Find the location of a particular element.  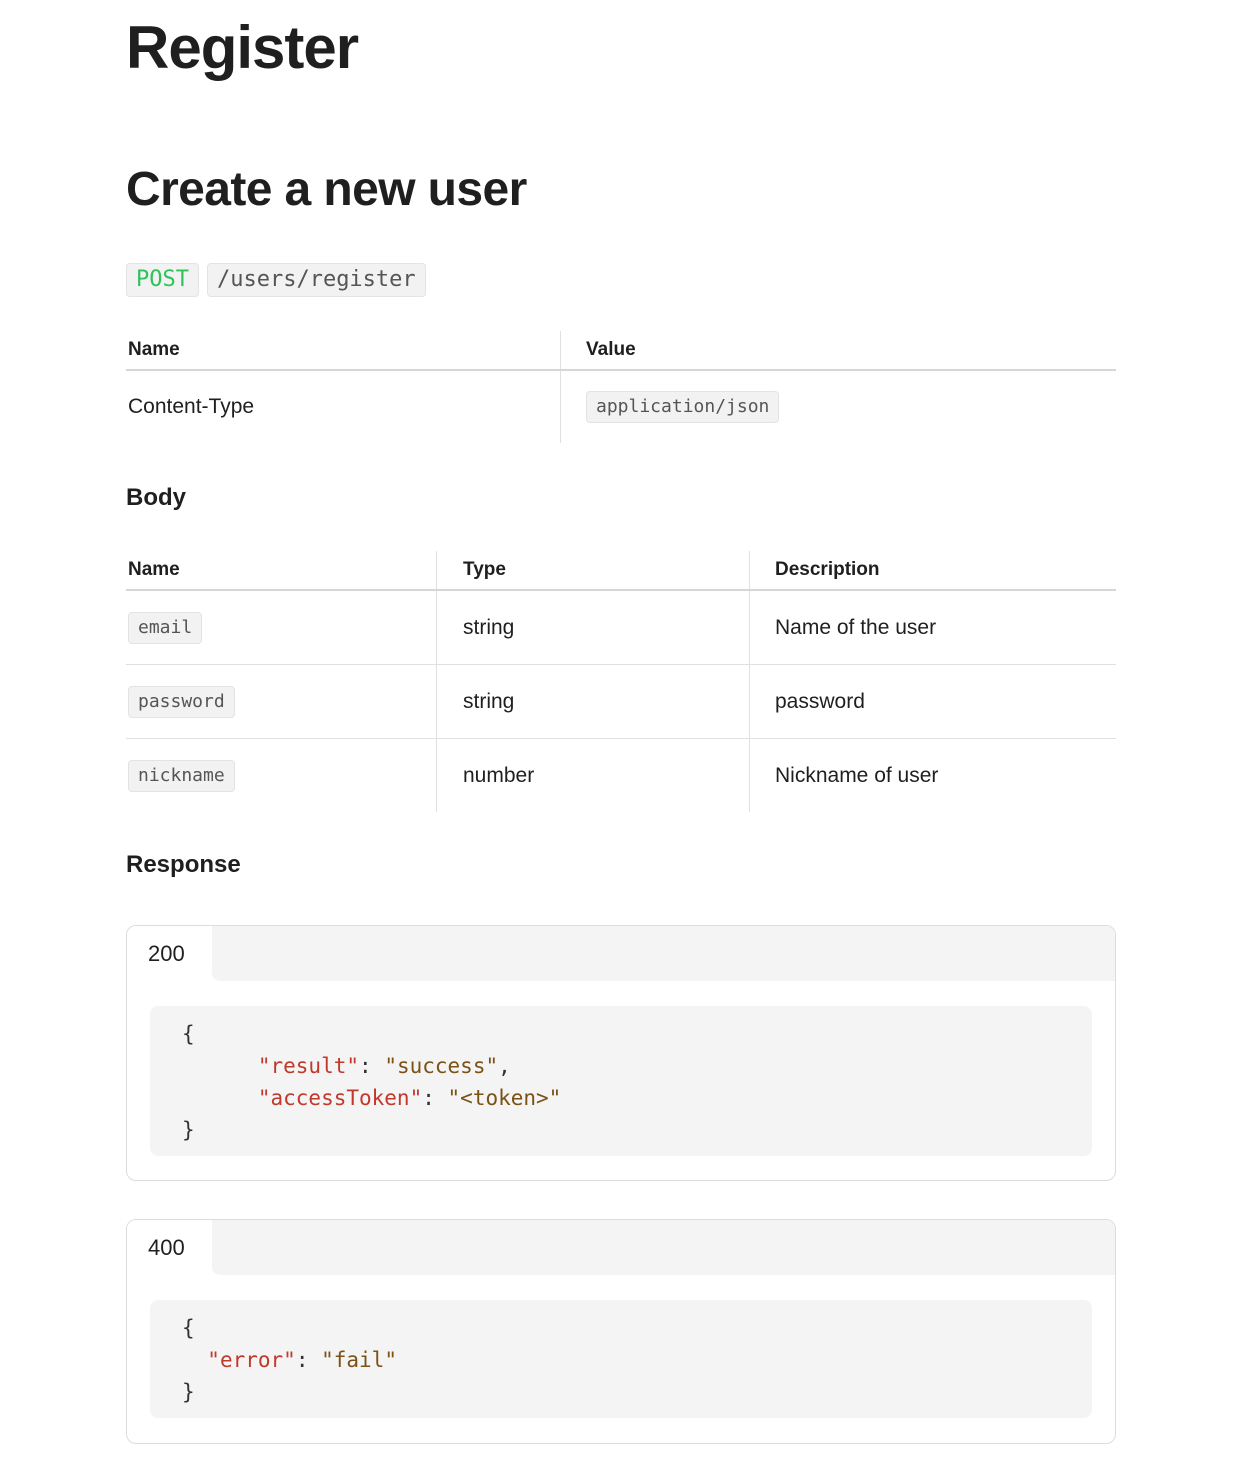

header-value-cell: application/json is located at coordinates (838, 406).